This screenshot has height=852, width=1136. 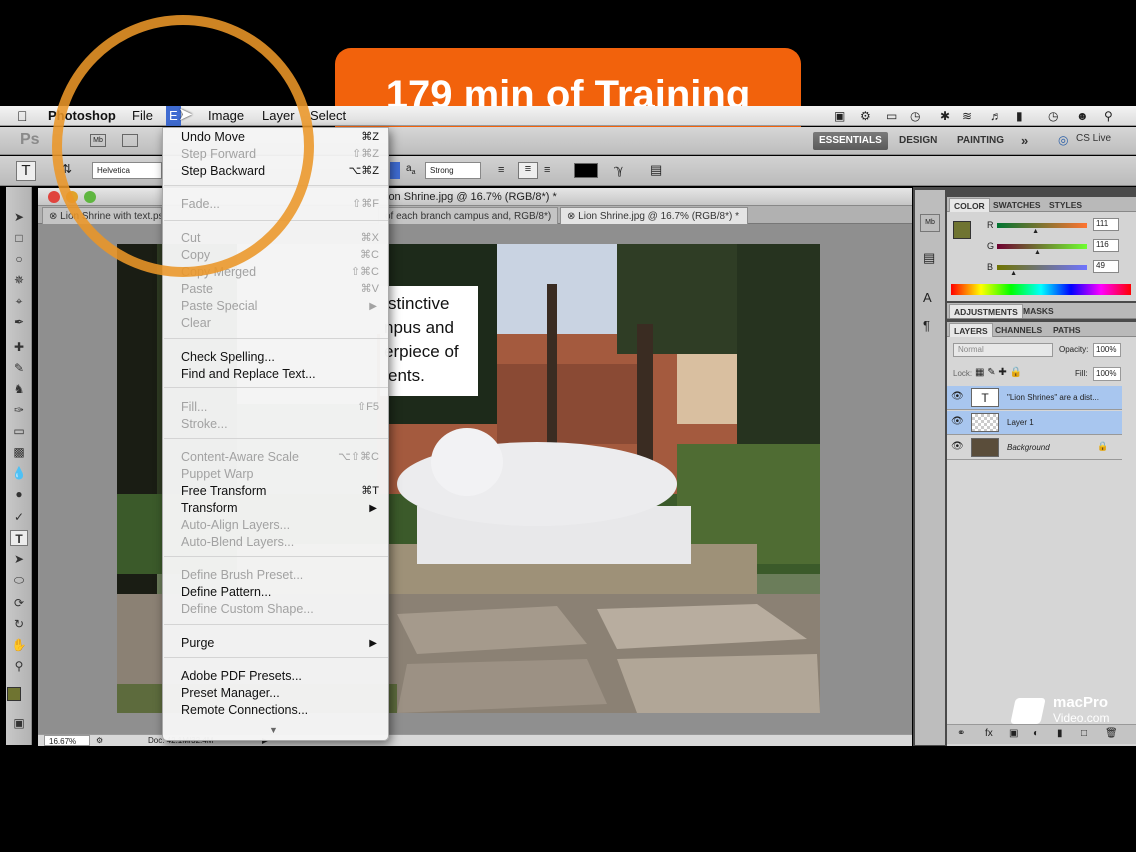 What do you see at coordinates (280, 238) in the screenshot?
I see `menu-item-cut: Cut ⌘X` at bounding box center [280, 238].